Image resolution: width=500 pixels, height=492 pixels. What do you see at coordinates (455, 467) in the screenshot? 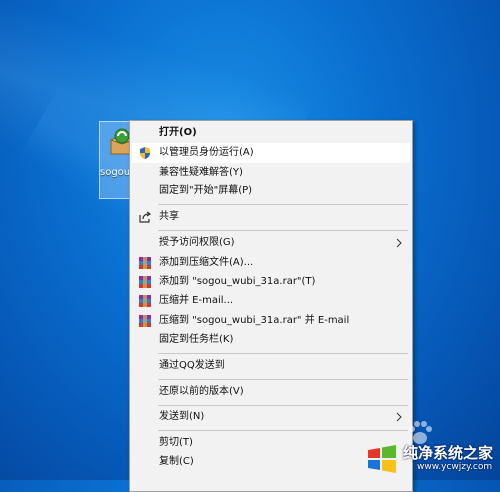
I see `watermark-url: www.ycwjzy.com` at bounding box center [455, 467].